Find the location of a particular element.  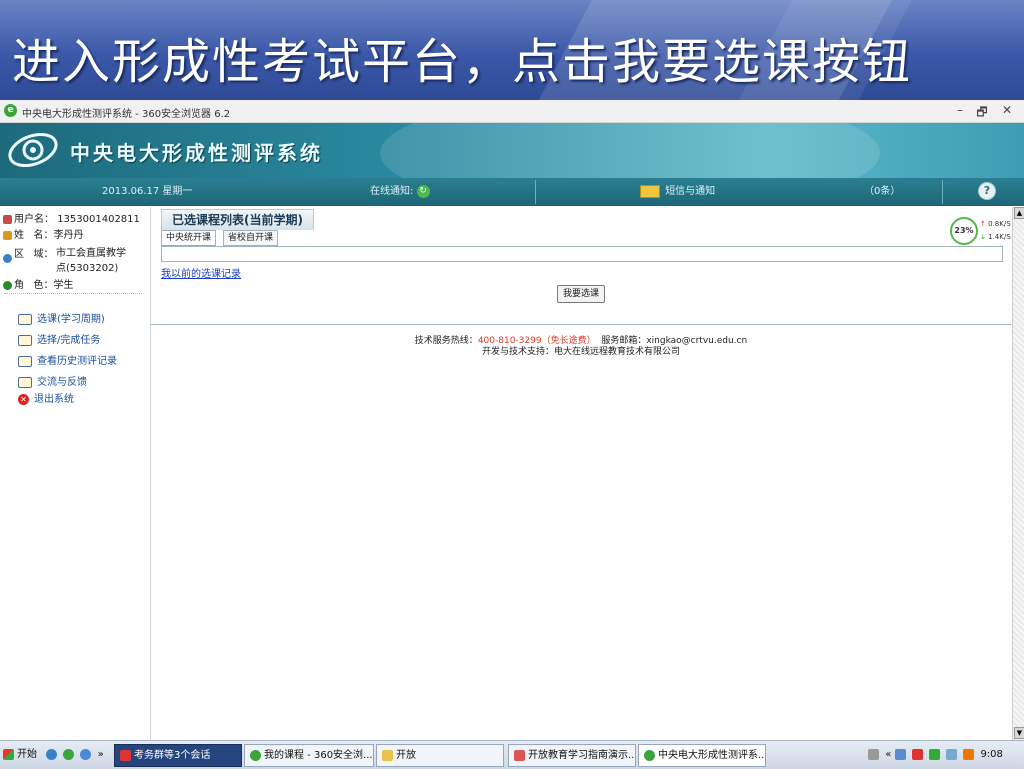

user-icon is located at coordinates (7, 219).